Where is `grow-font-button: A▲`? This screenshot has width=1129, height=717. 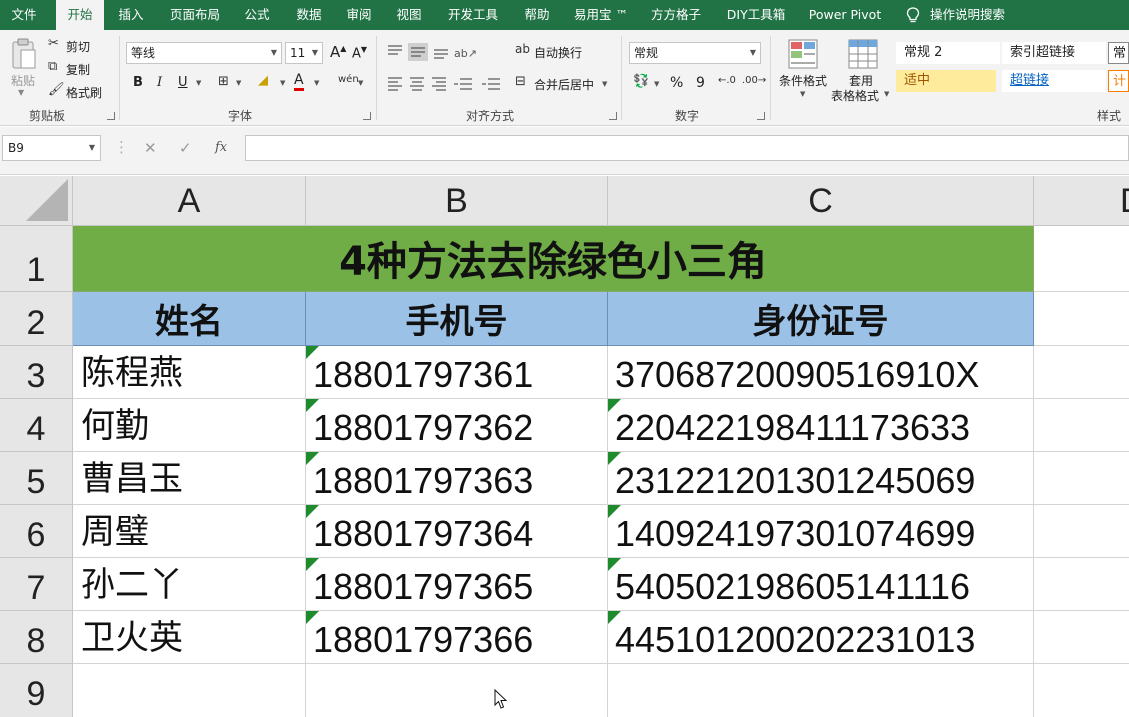 grow-font-button: A▲ is located at coordinates (338, 52).